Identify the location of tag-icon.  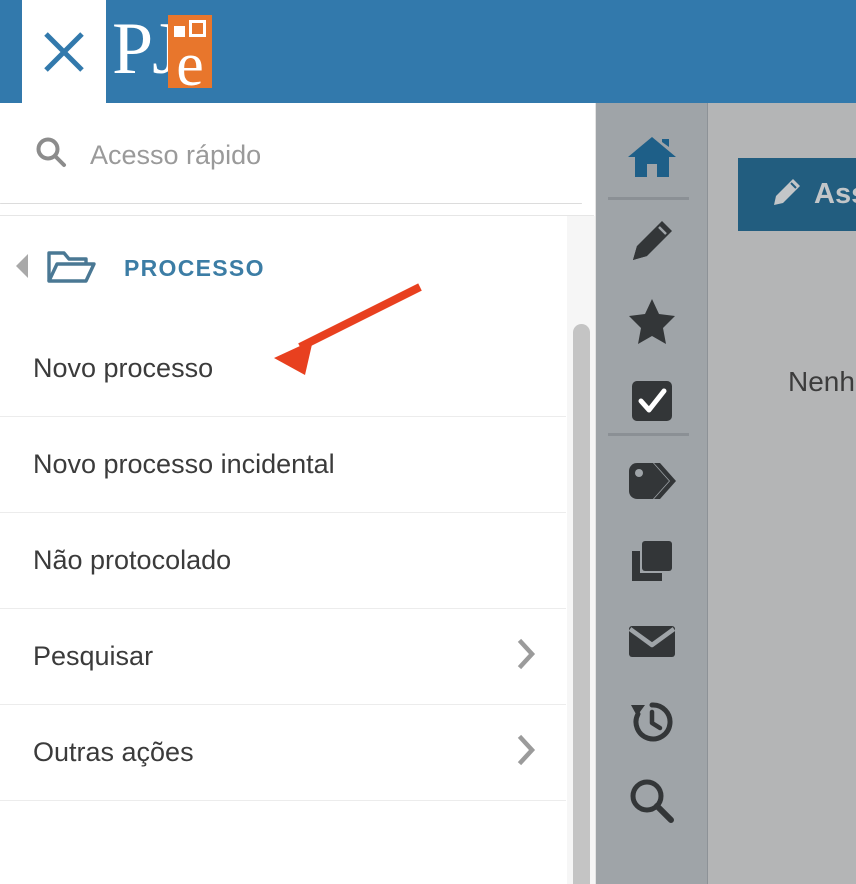
(652, 483).